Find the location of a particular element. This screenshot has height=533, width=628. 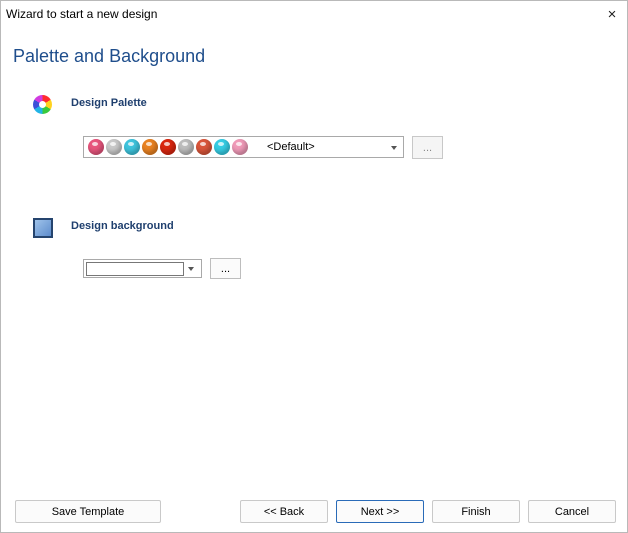

design-palette-label: Design Palette is located at coordinates (109, 103).